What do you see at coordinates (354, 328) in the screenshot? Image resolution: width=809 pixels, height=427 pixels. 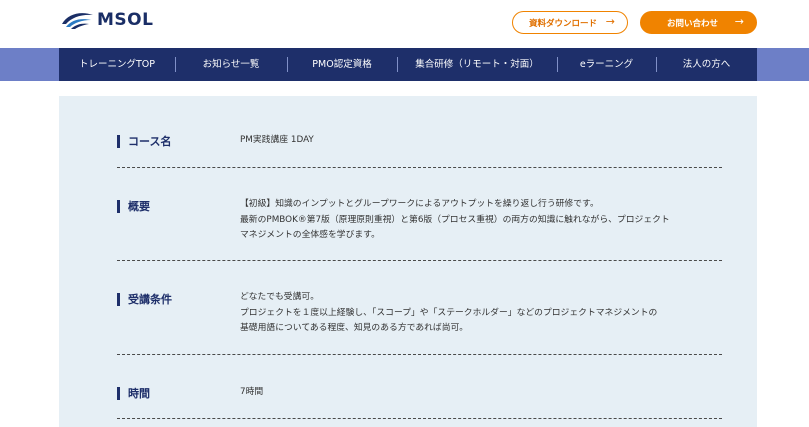 I see `value-line: 基礎用語についてある程度、知見のある方であれば尚可。` at bounding box center [354, 328].